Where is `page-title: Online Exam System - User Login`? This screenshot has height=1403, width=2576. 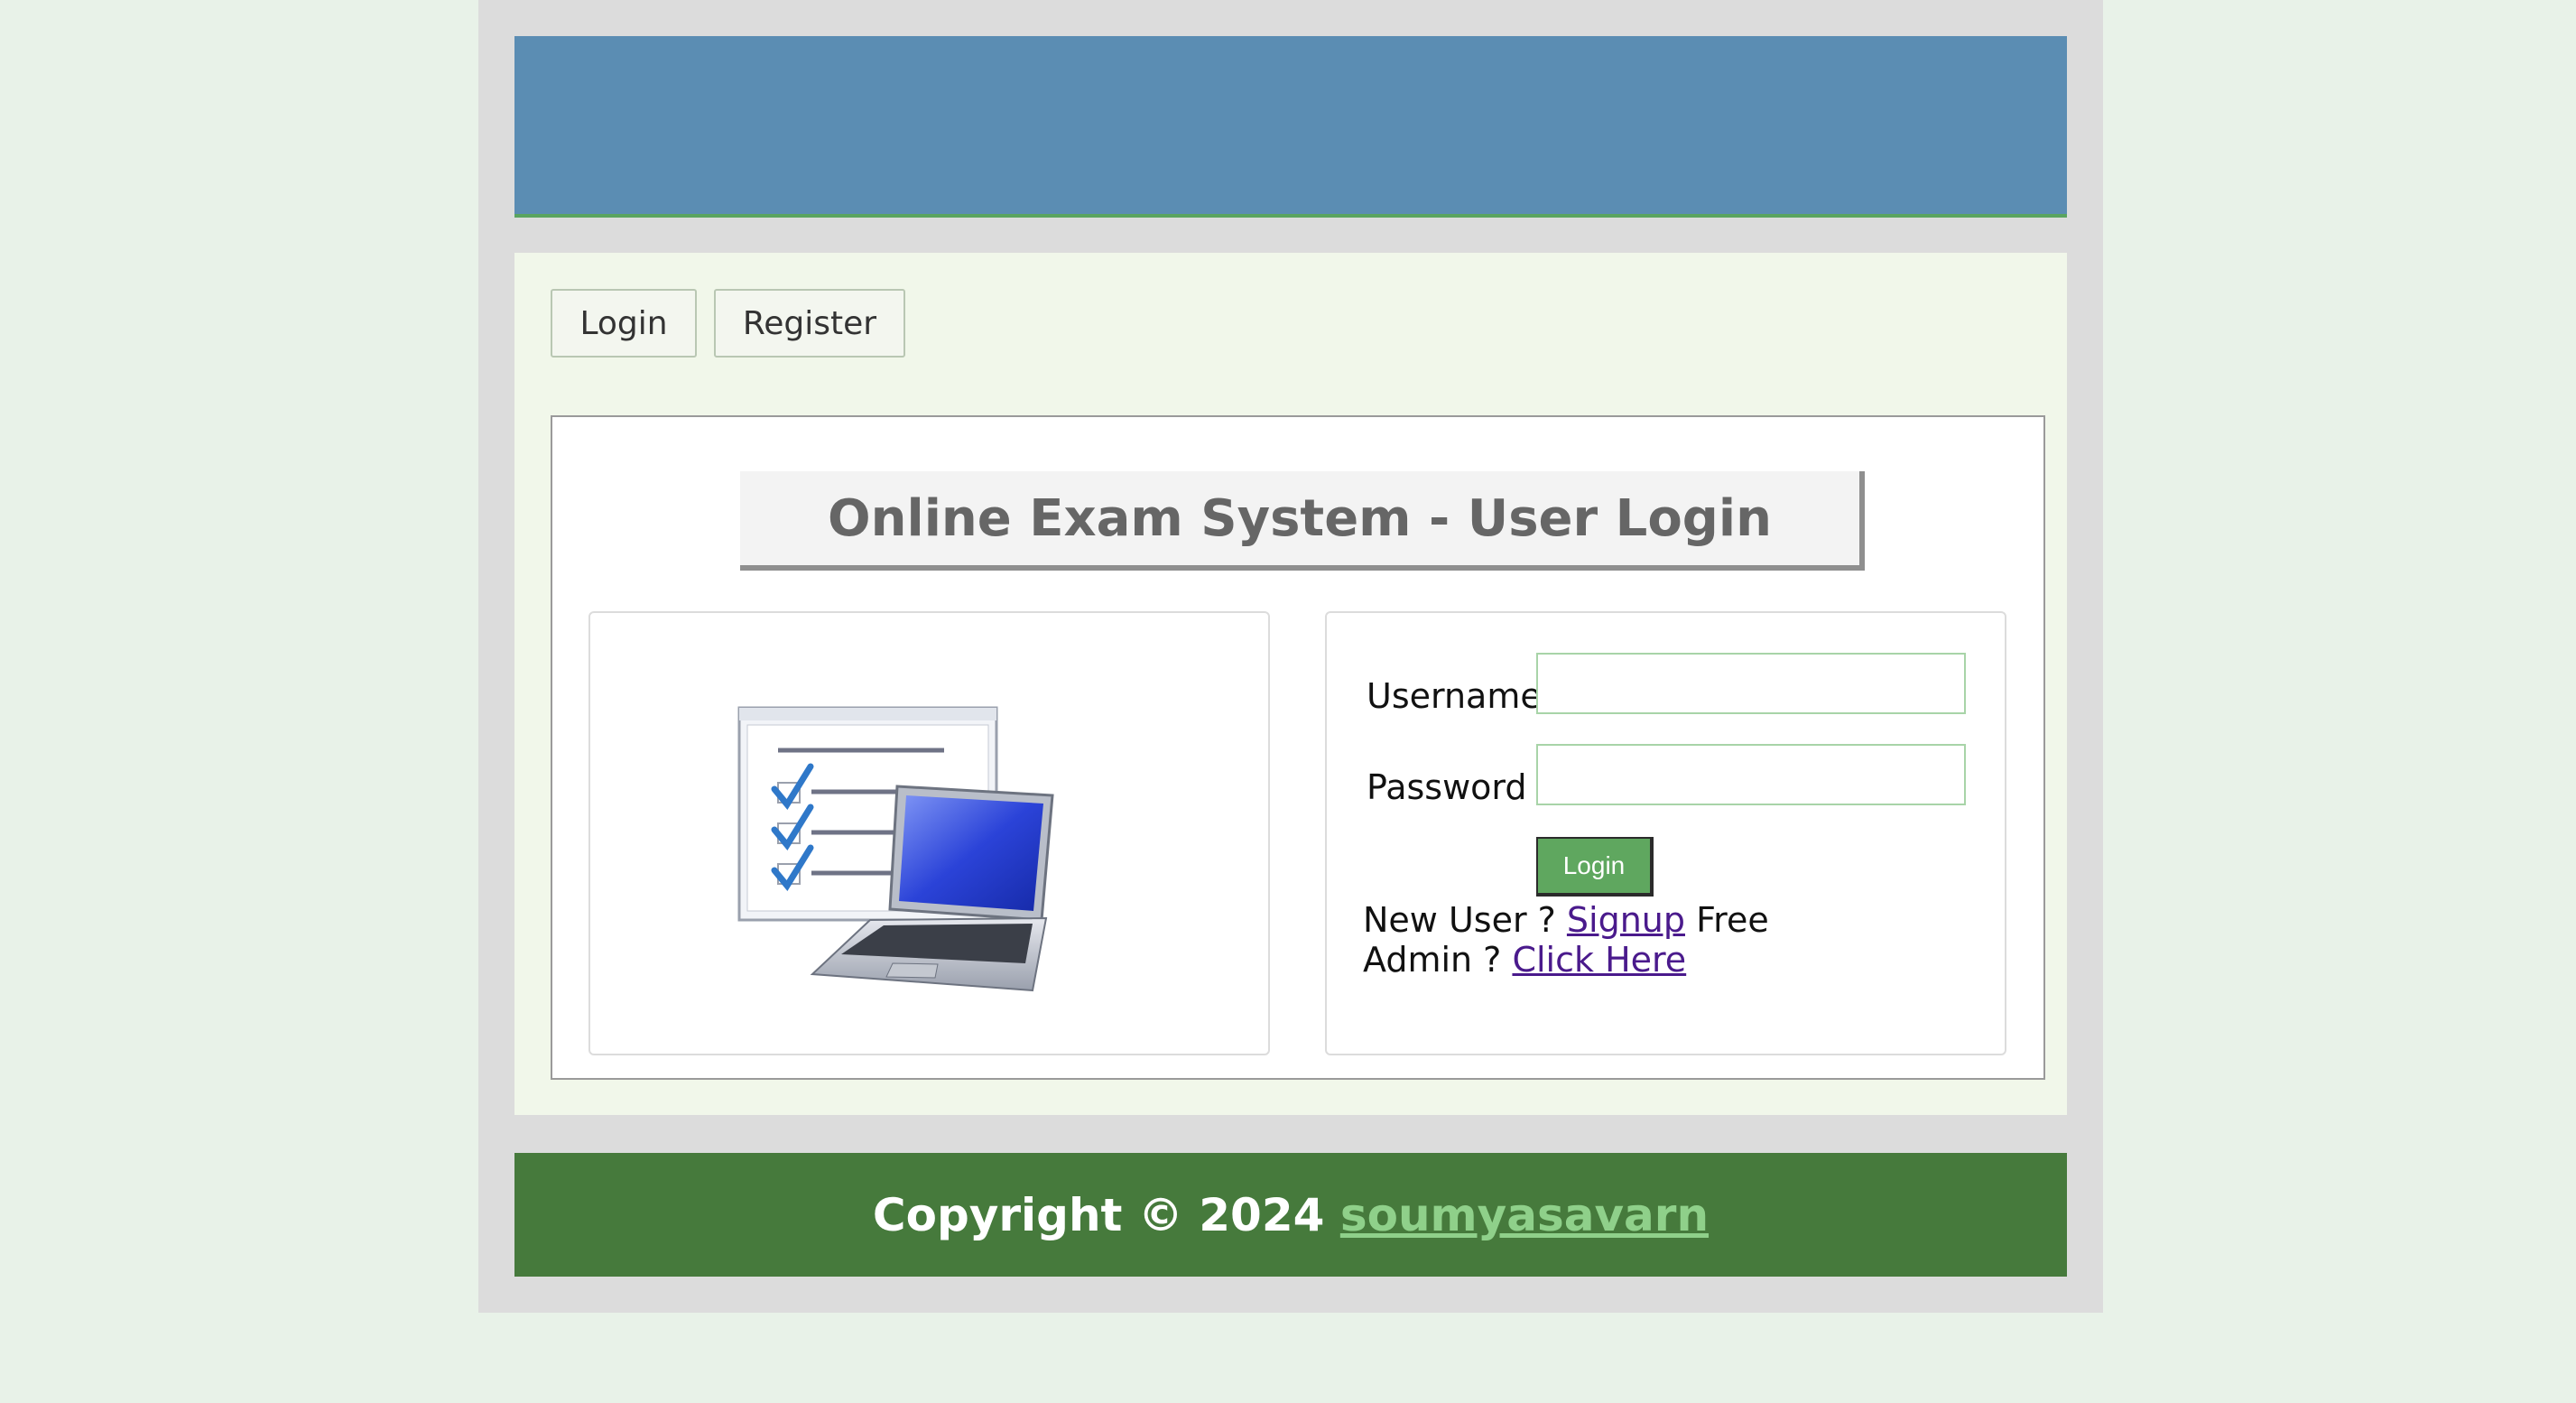
page-title: Online Exam System - User Login is located at coordinates (1302, 521).